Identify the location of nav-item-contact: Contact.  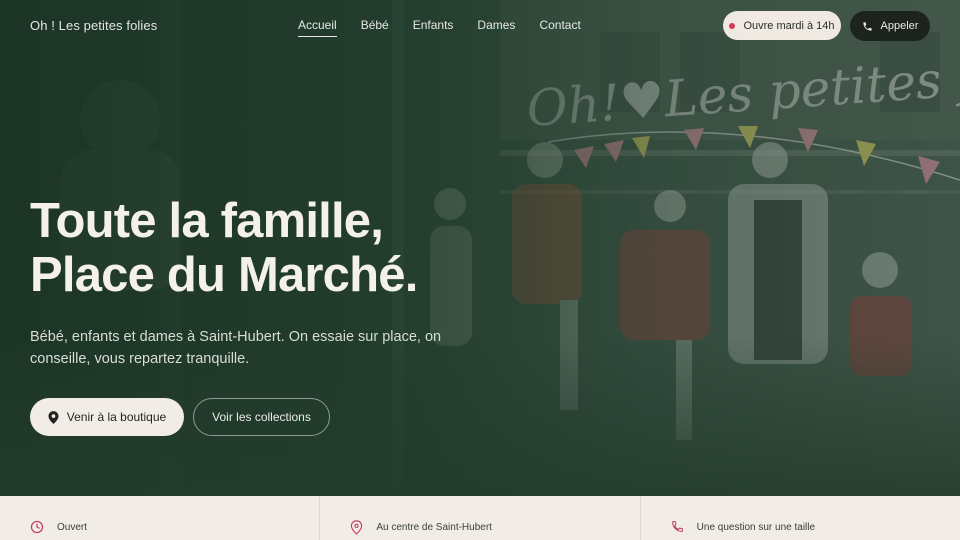
(559, 27).